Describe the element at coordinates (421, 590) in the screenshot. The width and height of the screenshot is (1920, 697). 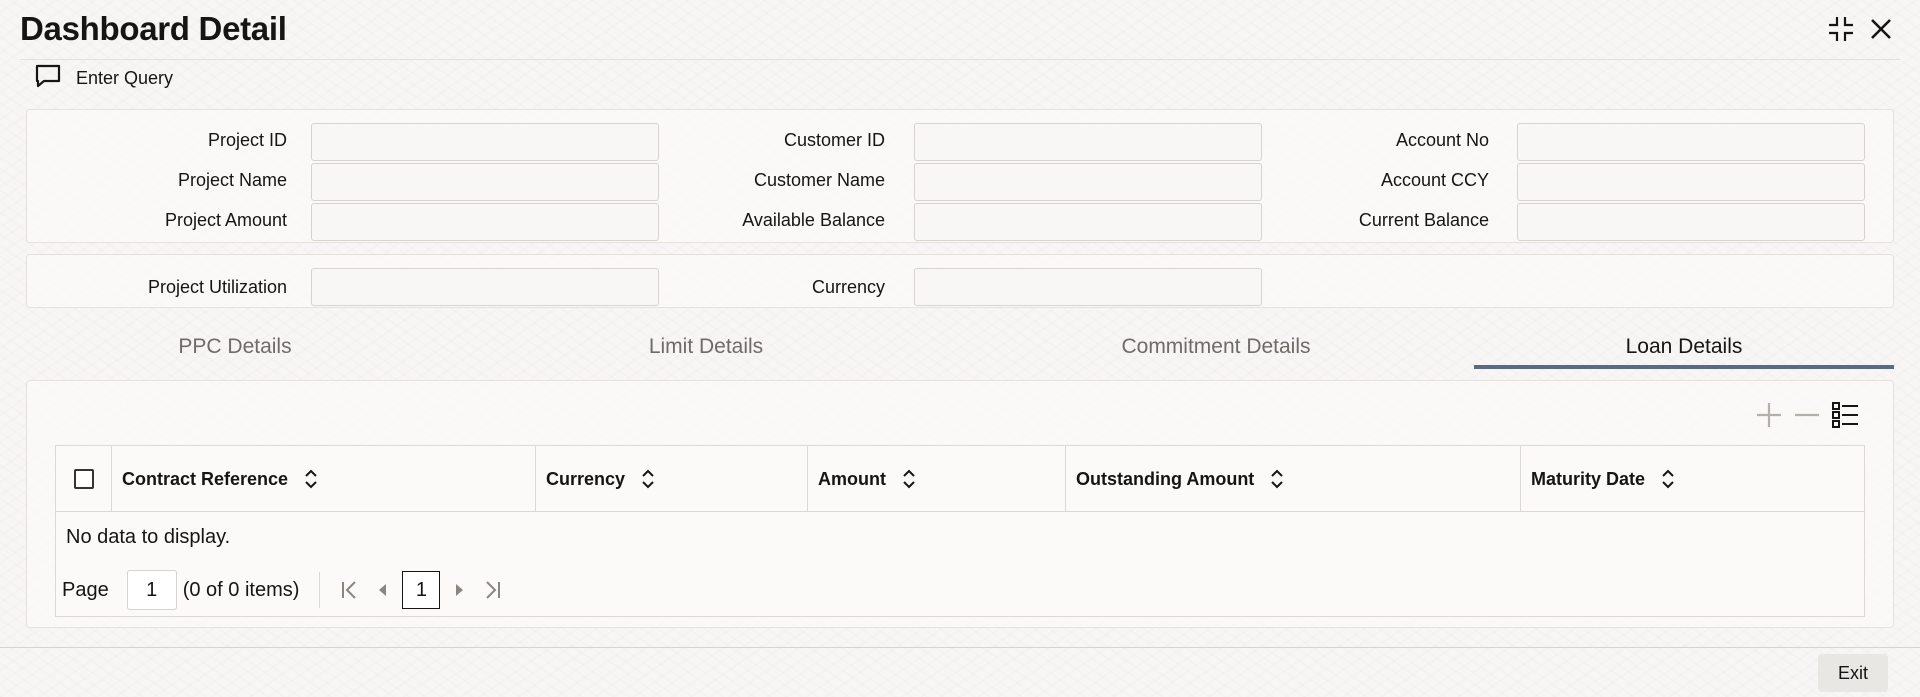
I see `current-page-button: 1` at that location.